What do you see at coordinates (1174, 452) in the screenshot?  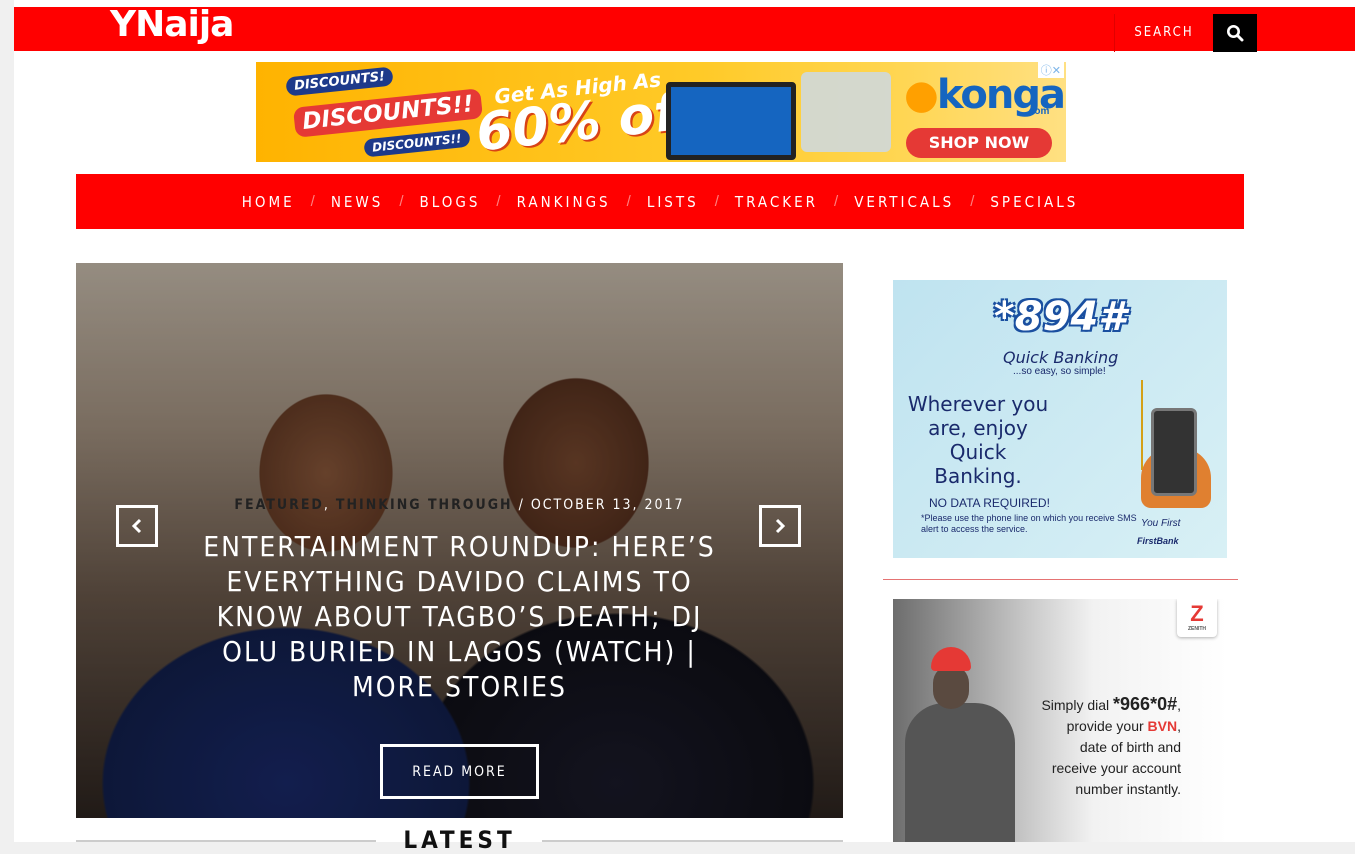 I see `phone-image` at bounding box center [1174, 452].